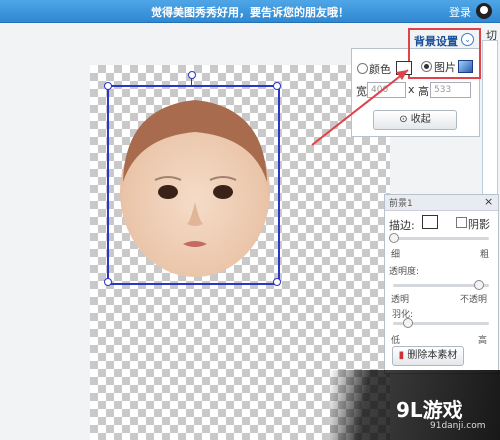 The width and height of the screenshot is (500, 440). I want to click on foreground-title: 前景1, so click(401, 204).